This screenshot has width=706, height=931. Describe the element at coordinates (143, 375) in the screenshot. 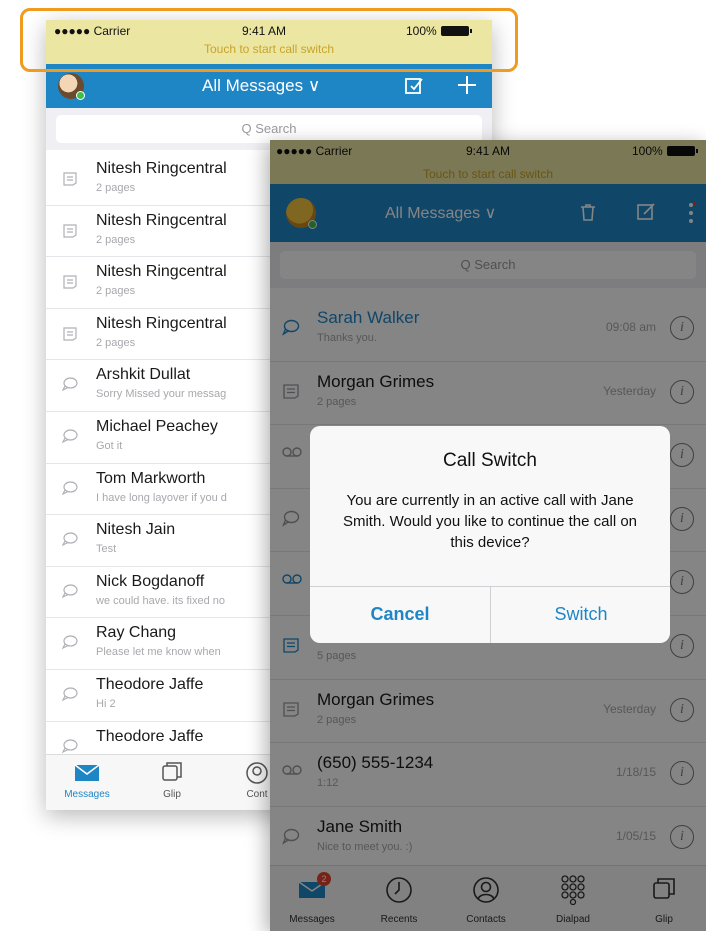

I see `contact-name: Arshkit Dullat` at that location.